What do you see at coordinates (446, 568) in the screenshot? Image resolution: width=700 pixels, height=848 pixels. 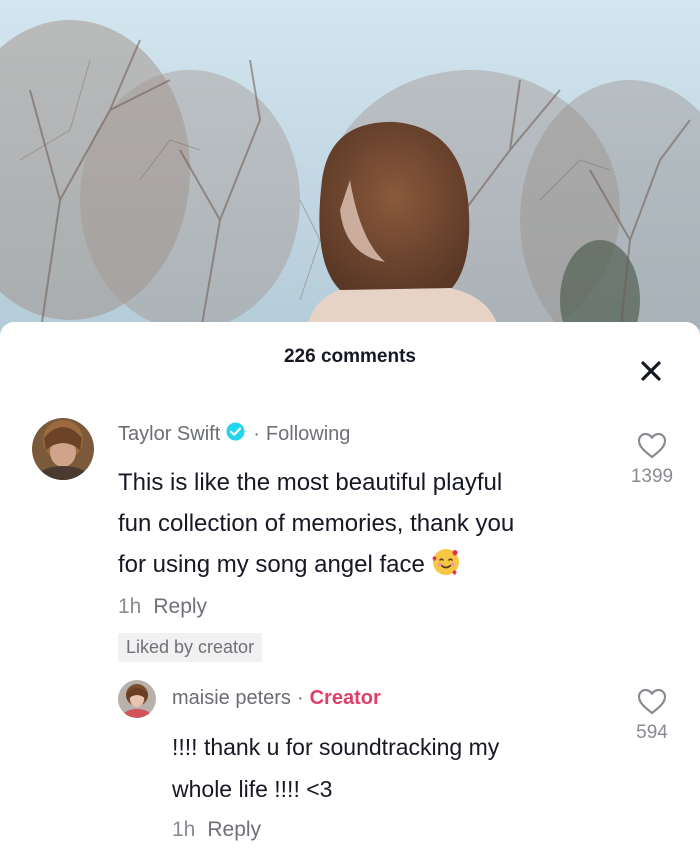 I see `smiling-face-with-hearts-icon` at bounding box center [446, 568].